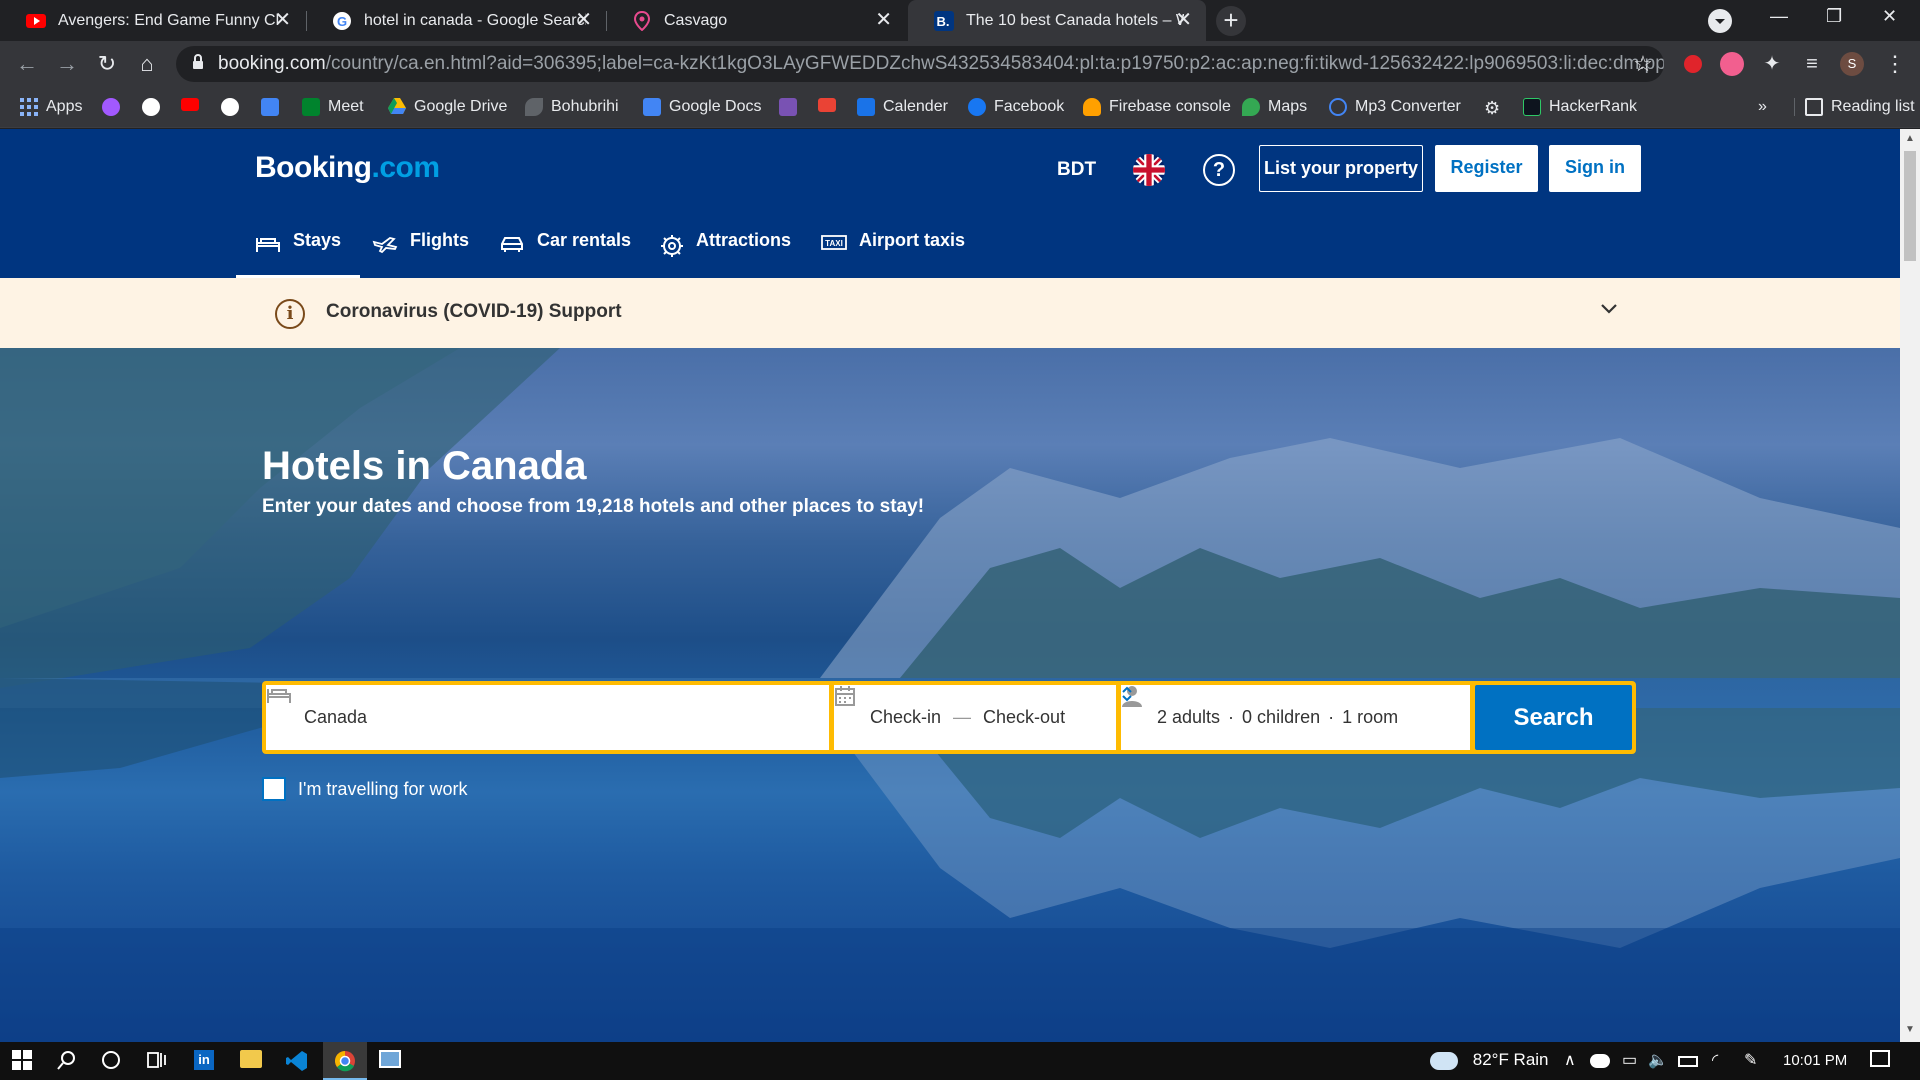 This screenshot has width=1920, height=1080. What do you see at coordinates (744, 240) in the screenshot?
I see `nav-label: Attractions` at bounding box center [744, 240].